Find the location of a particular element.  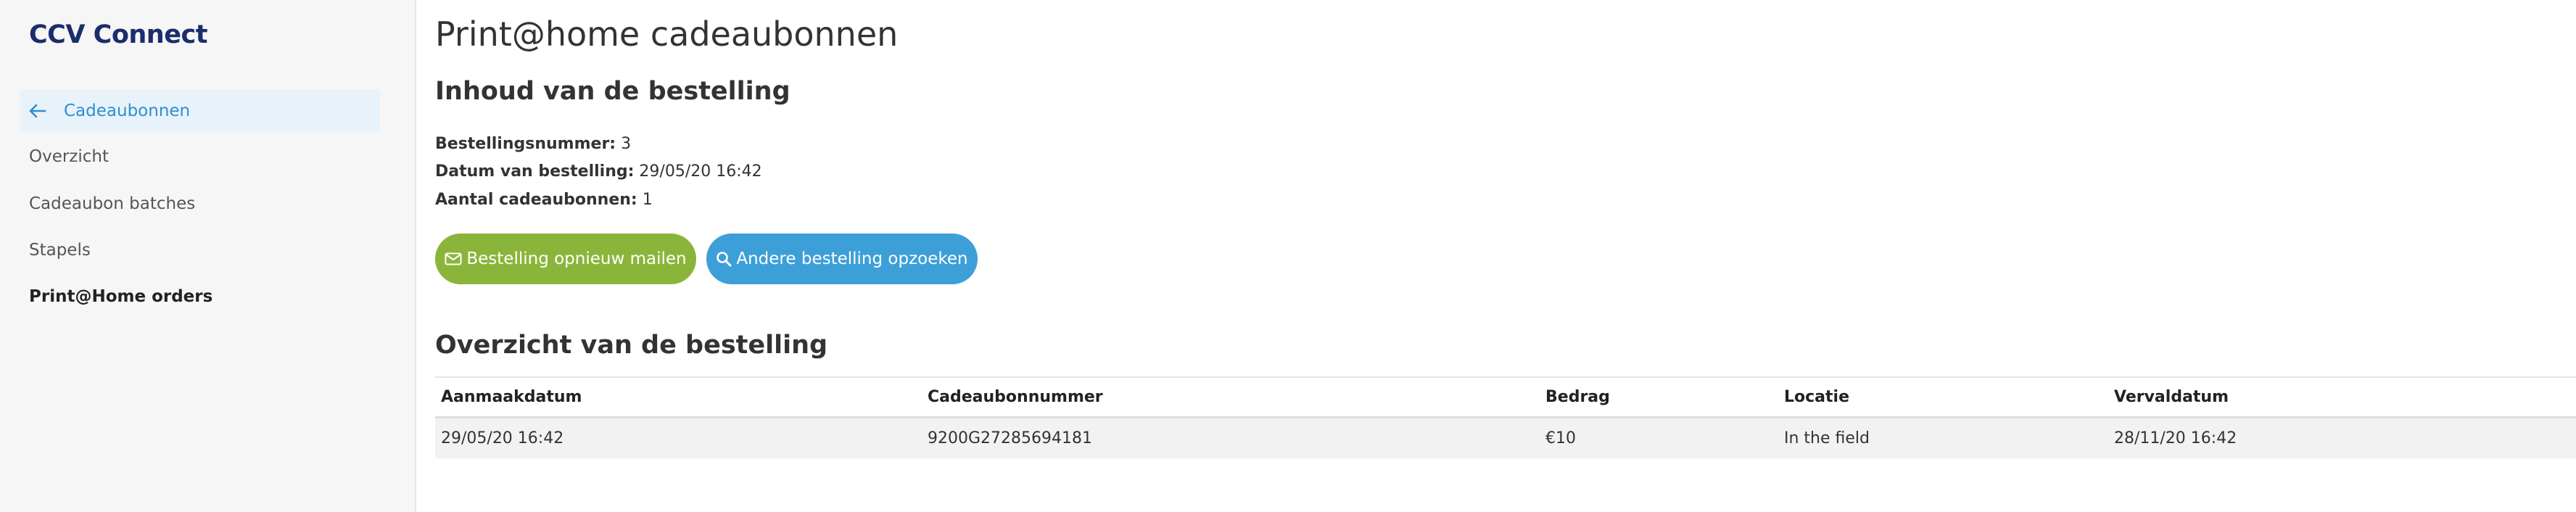

page-title: Print@home cadeaubonnen is located at coordinates (667, 34).